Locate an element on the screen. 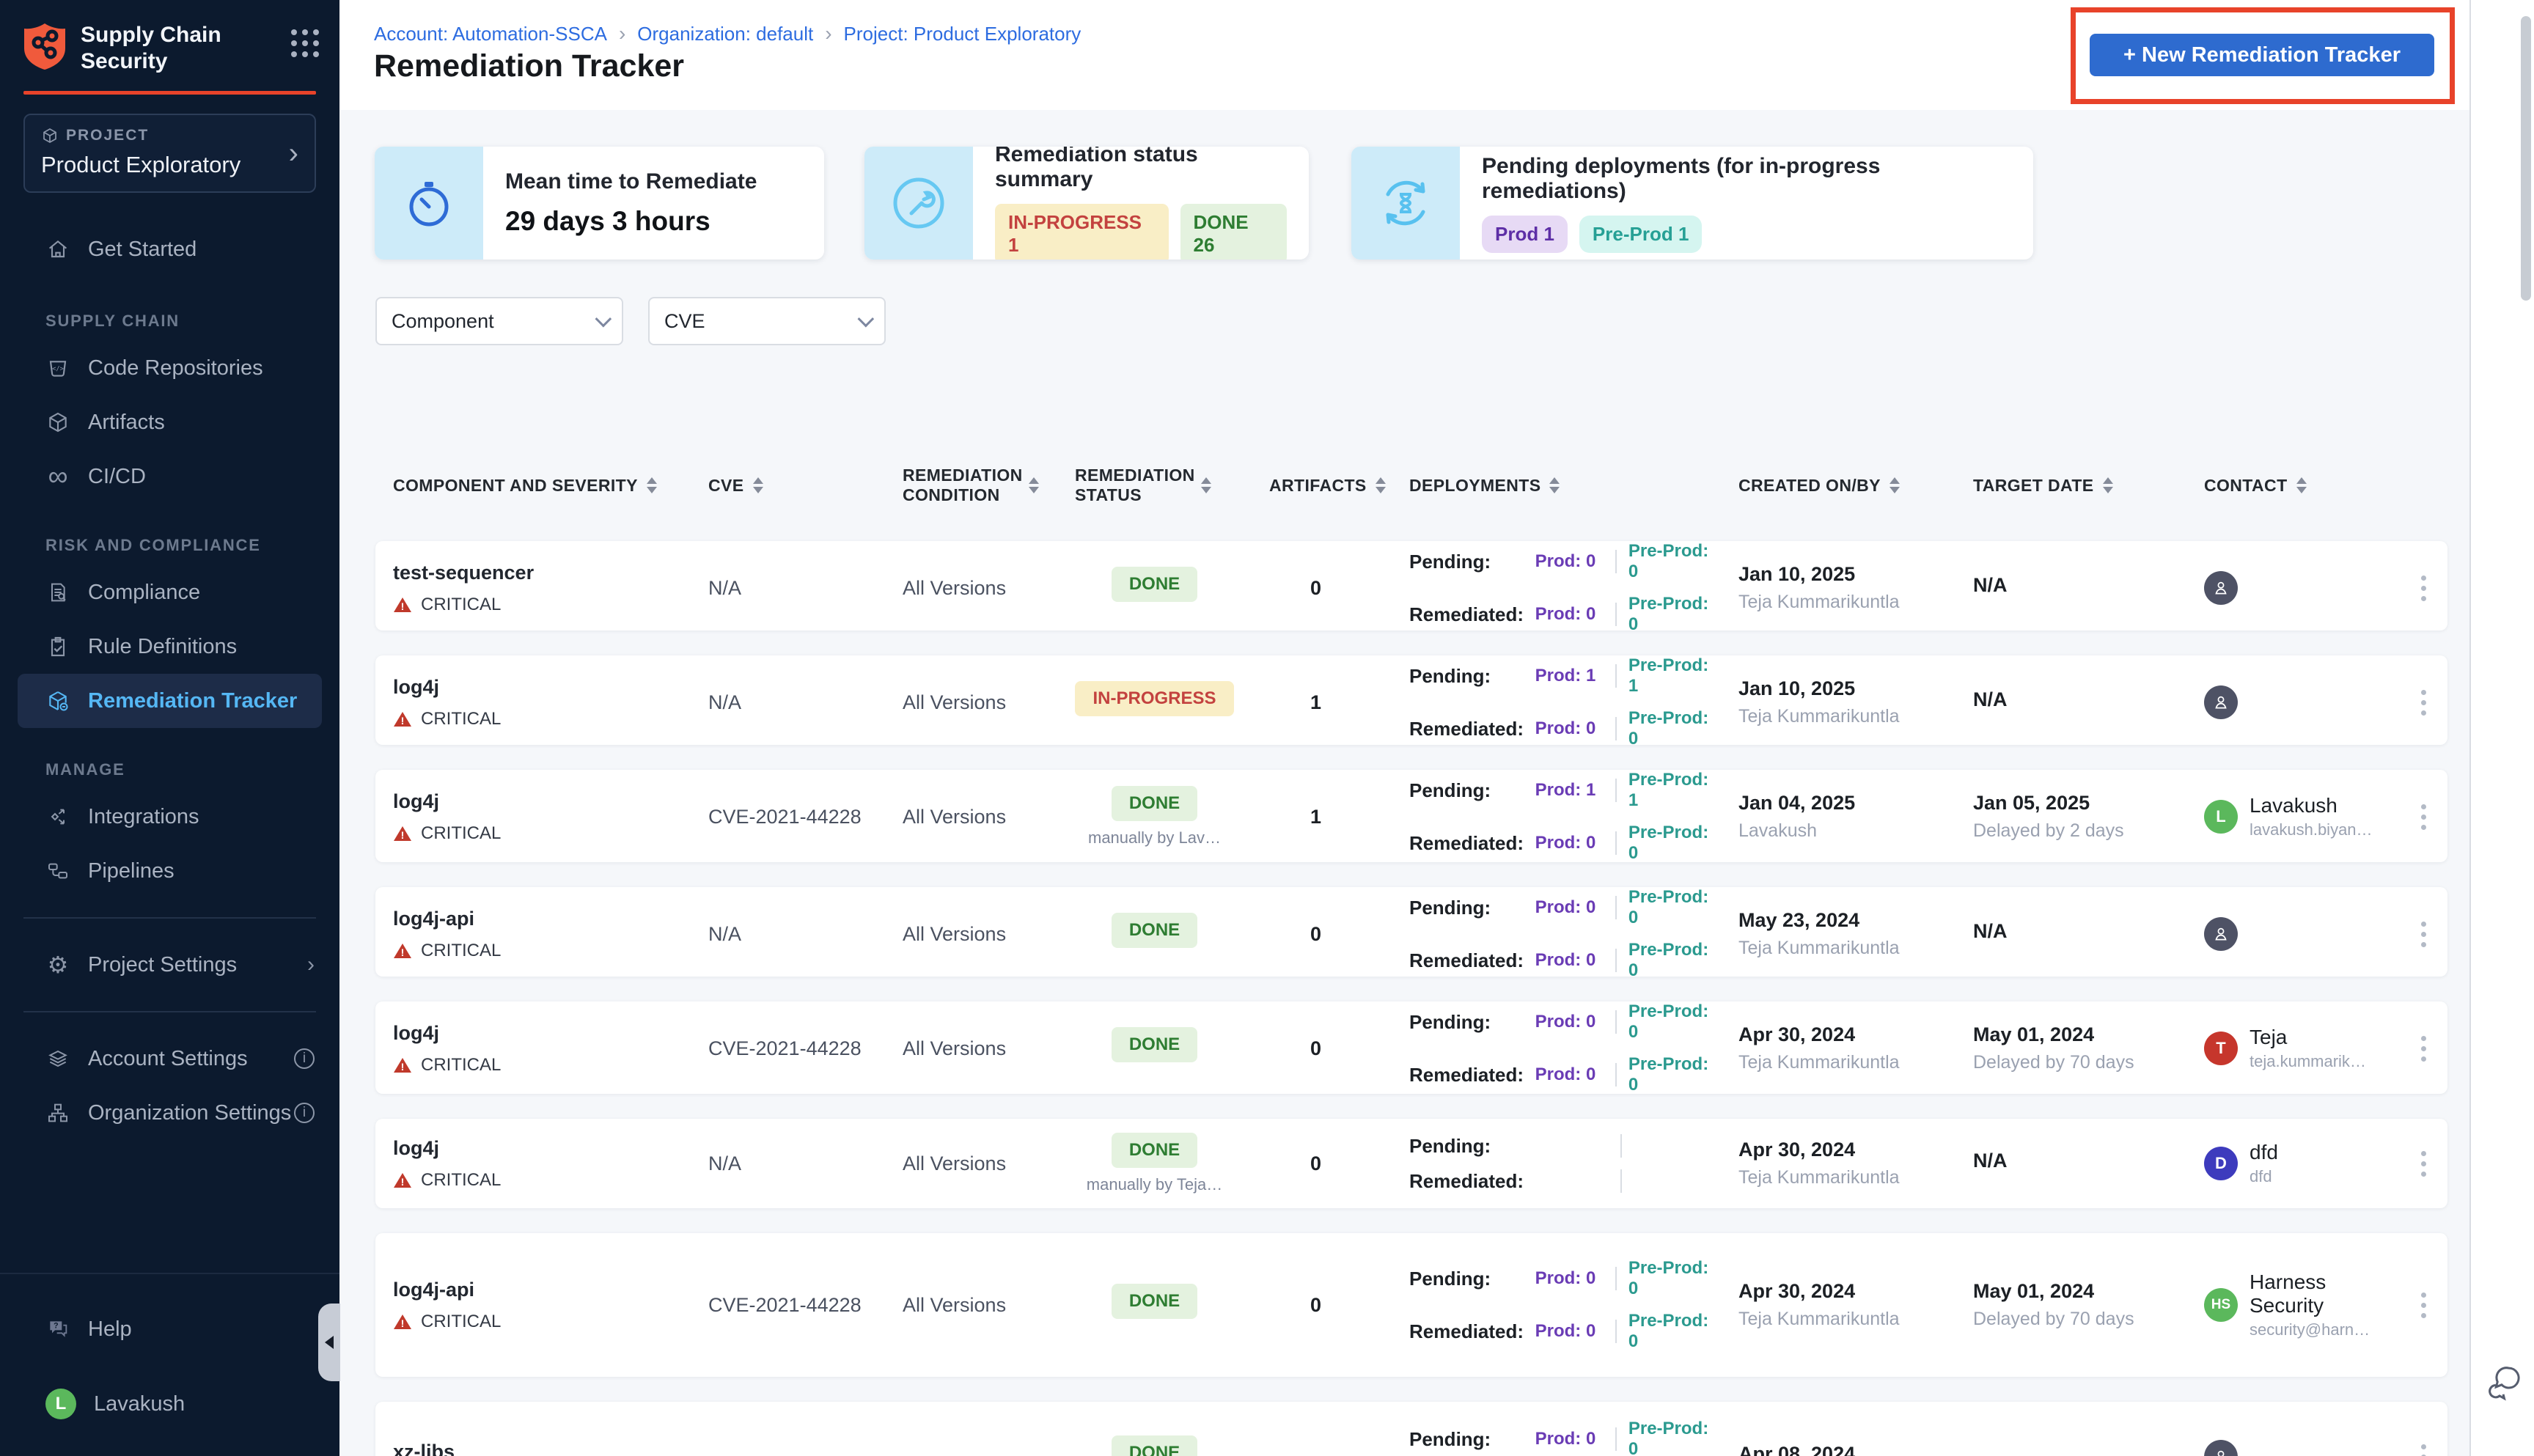 The width and height of the screenshot is (2534, 1456). column-header-remediation-status: REMEDIATION STATUS is located at coordinates (1154, 485).